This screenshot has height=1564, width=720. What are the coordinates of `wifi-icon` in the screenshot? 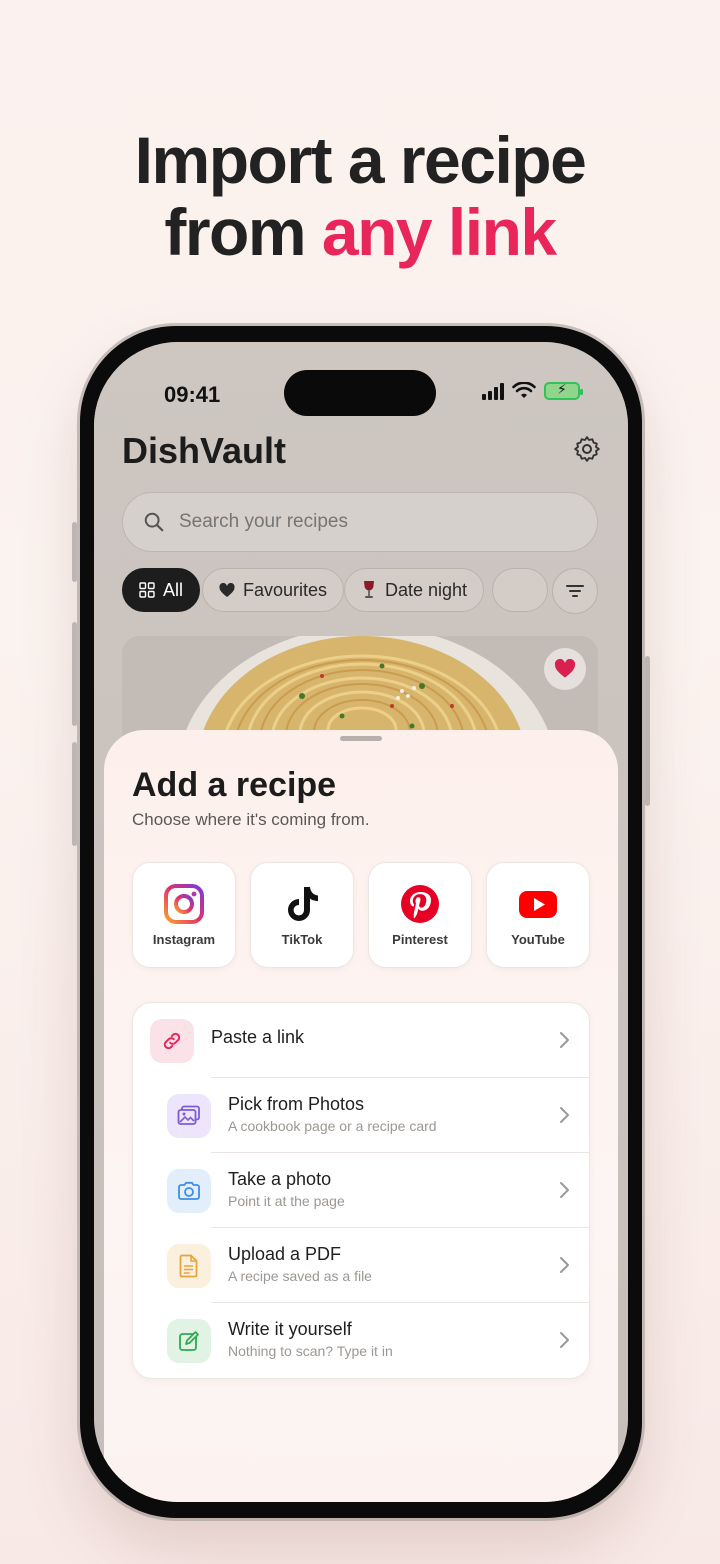 It's located at (524, 390).